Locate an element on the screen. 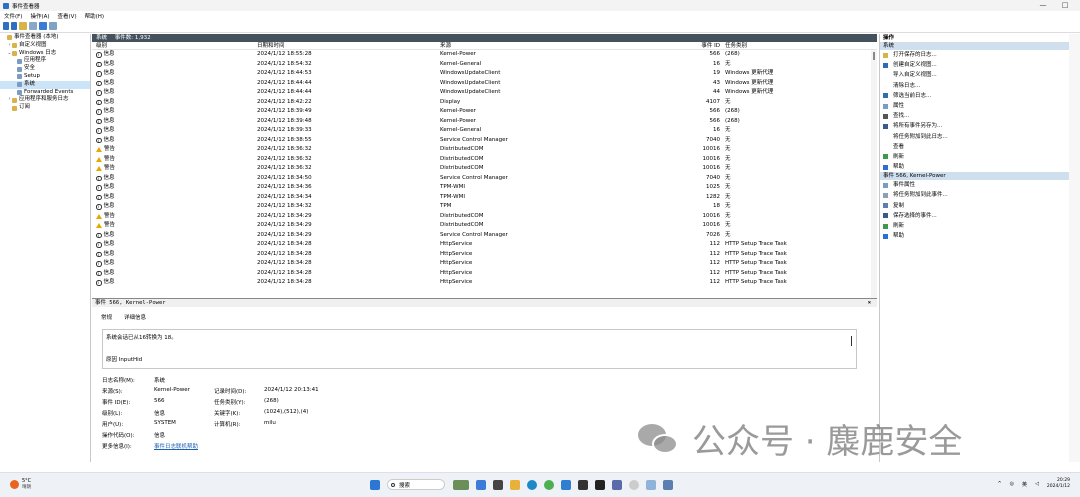 Image resolution: width=1080 pixels, height=497 pixels. clock-app-icon is located at coordinates (634, 484).